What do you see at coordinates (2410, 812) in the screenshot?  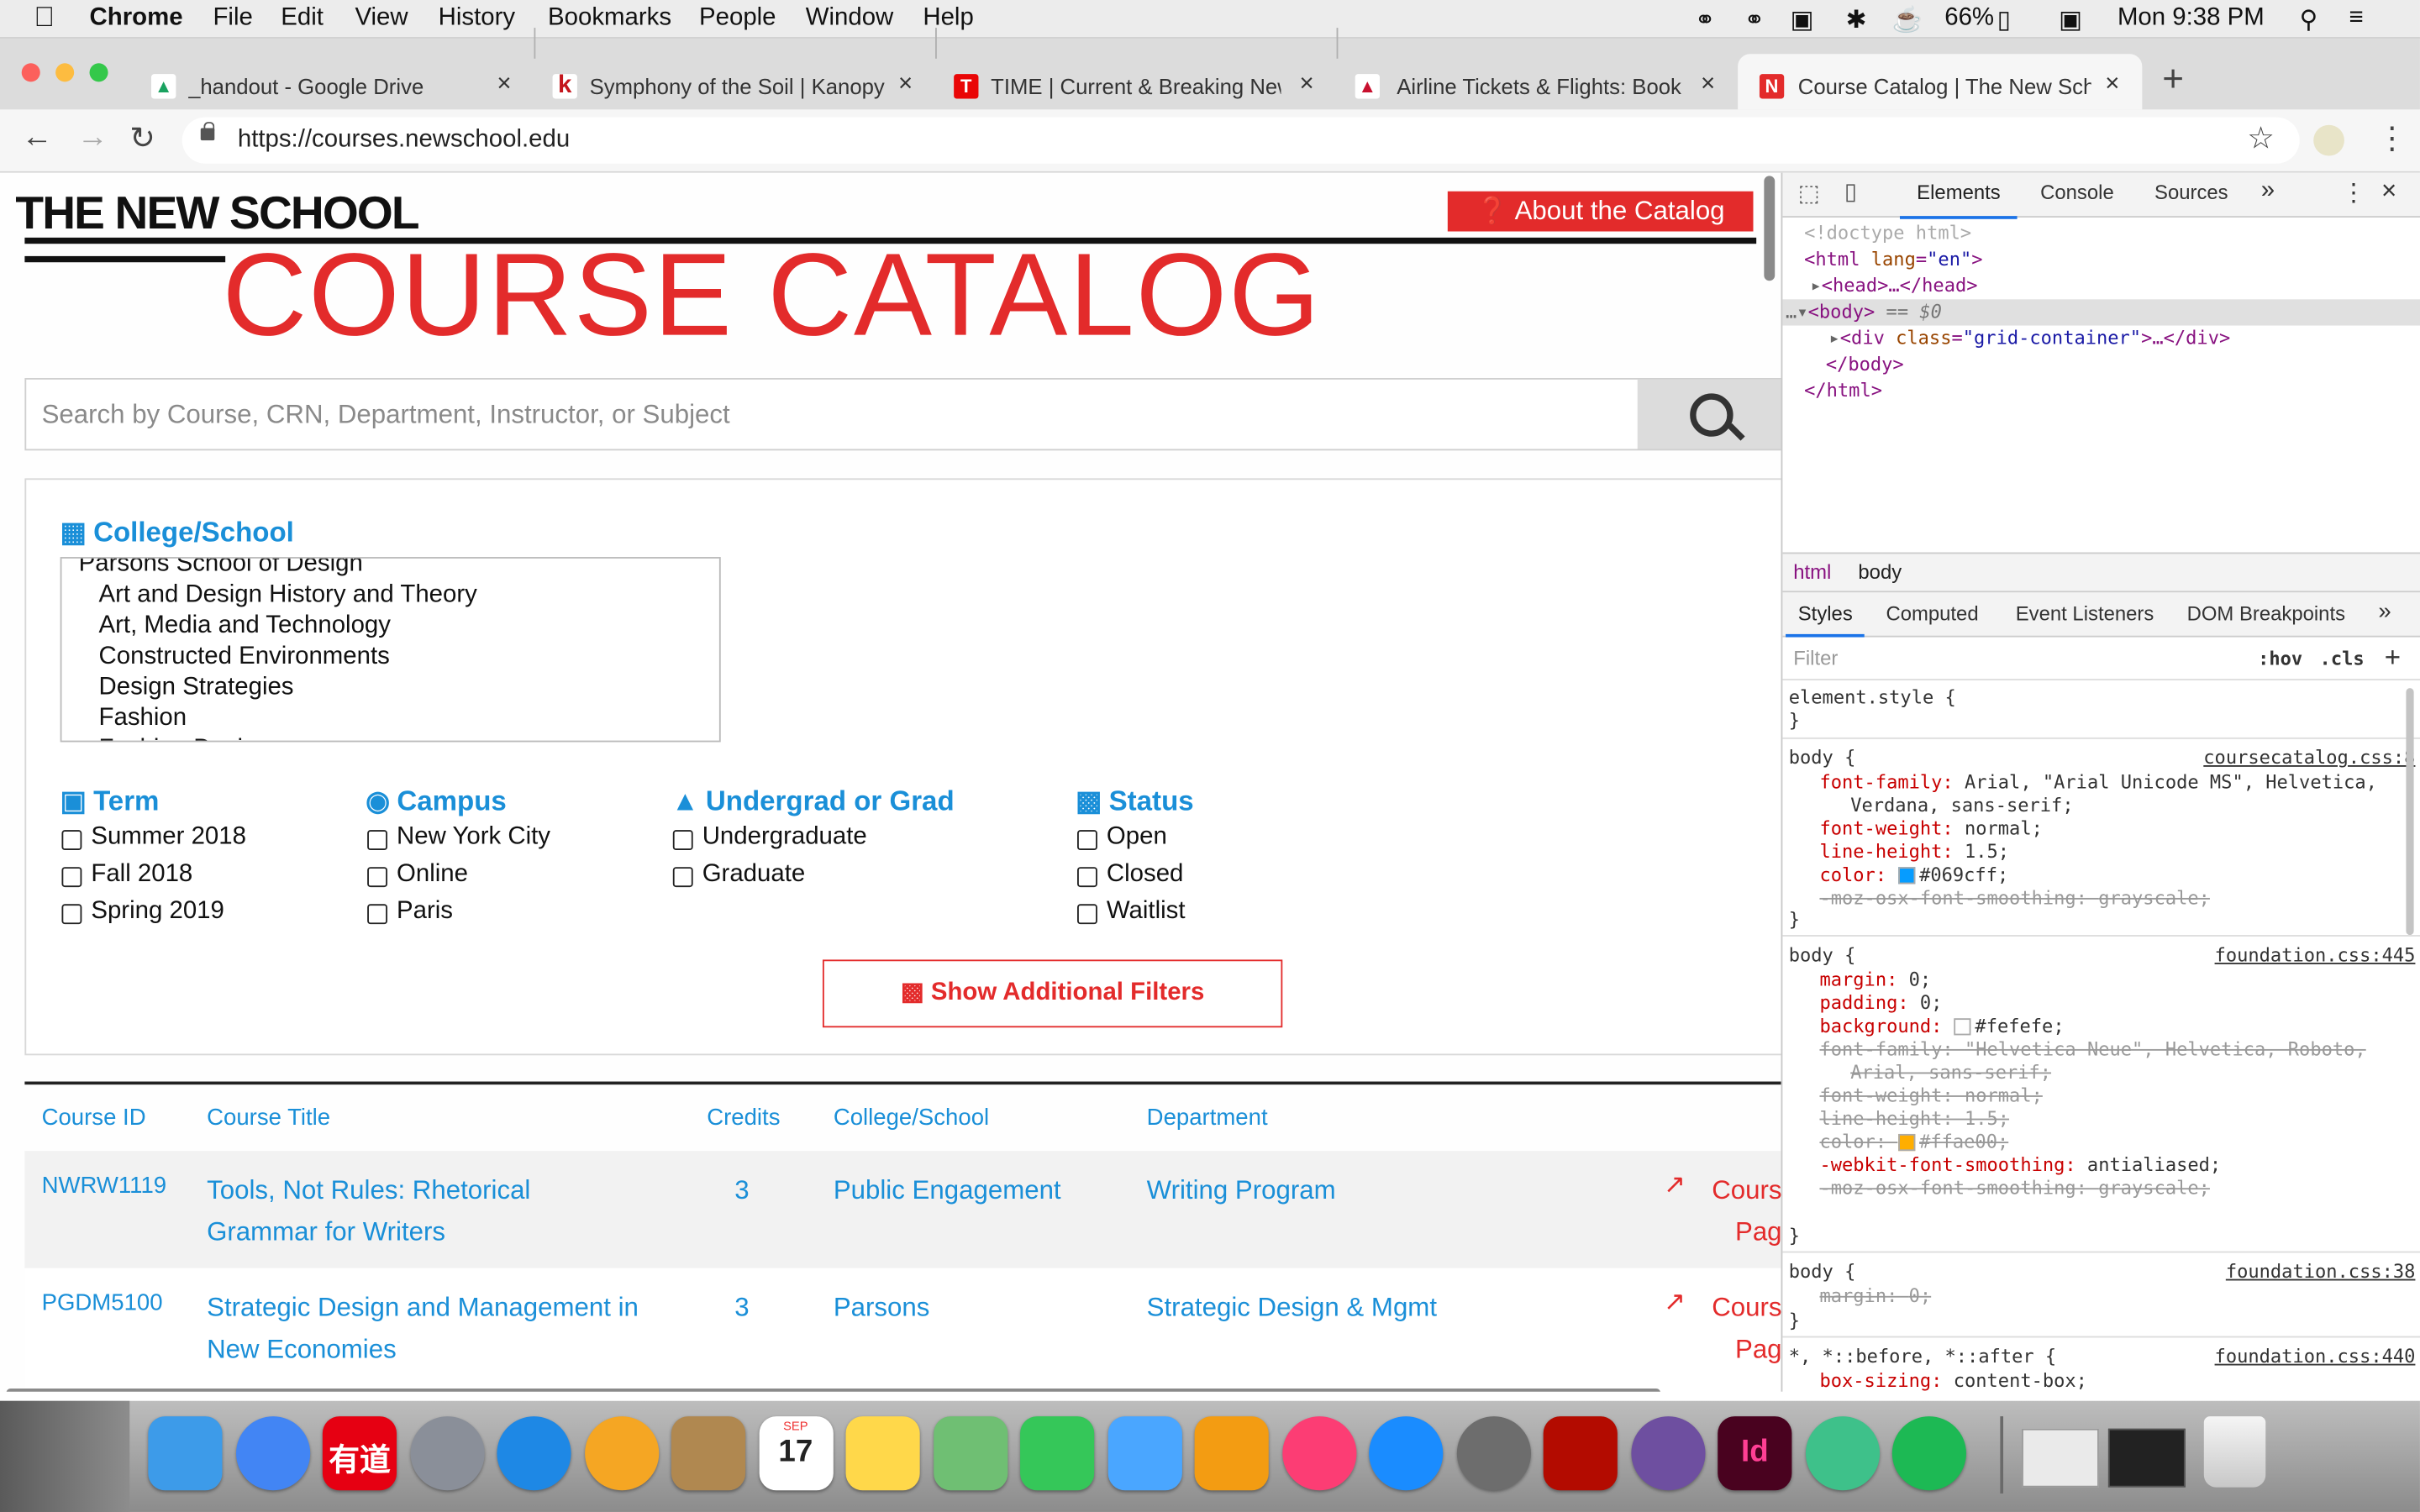 I see `styles-scrollbar` at bounding box center [2410, 812].